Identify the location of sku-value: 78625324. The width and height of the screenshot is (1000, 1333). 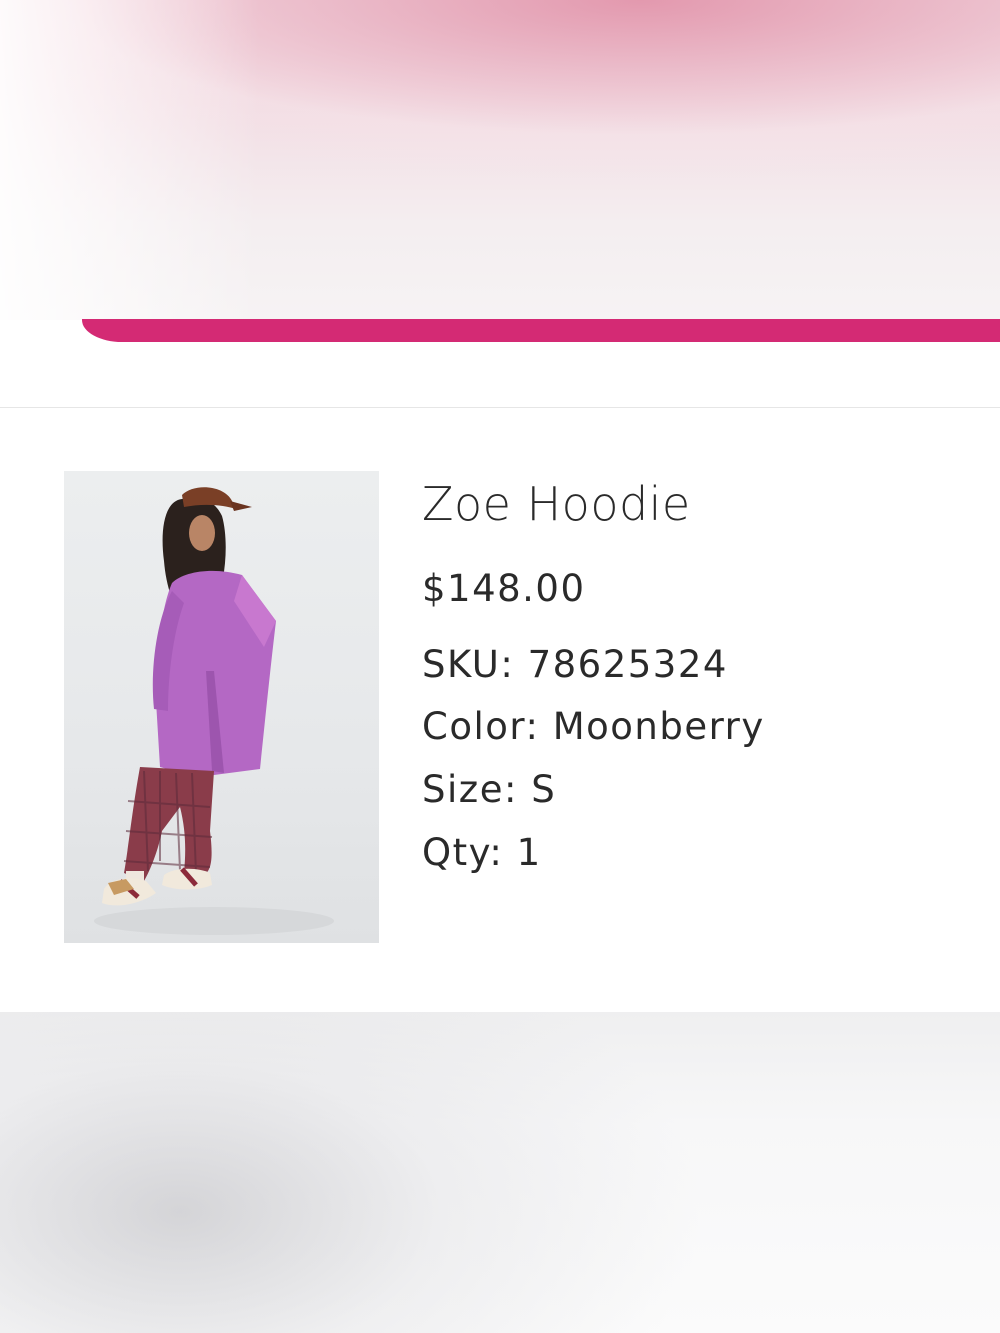
(627, 664).